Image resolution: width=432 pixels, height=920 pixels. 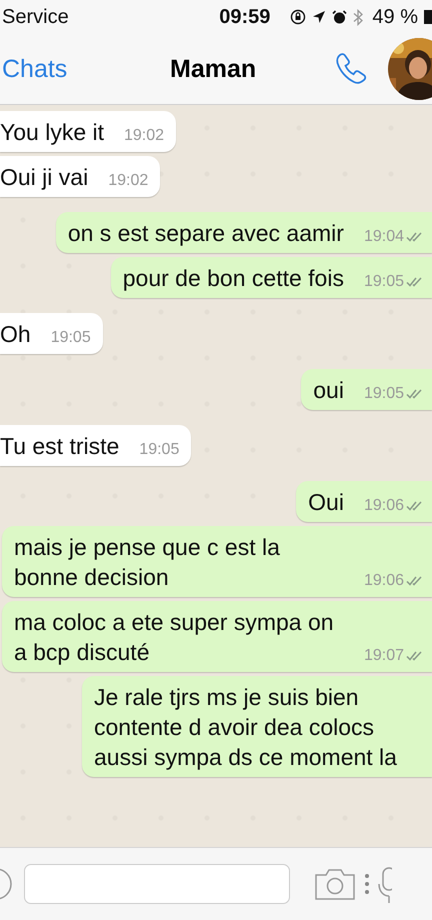 I want to click on message-text: pour de bon cette fois, so click(x=233, y=278).